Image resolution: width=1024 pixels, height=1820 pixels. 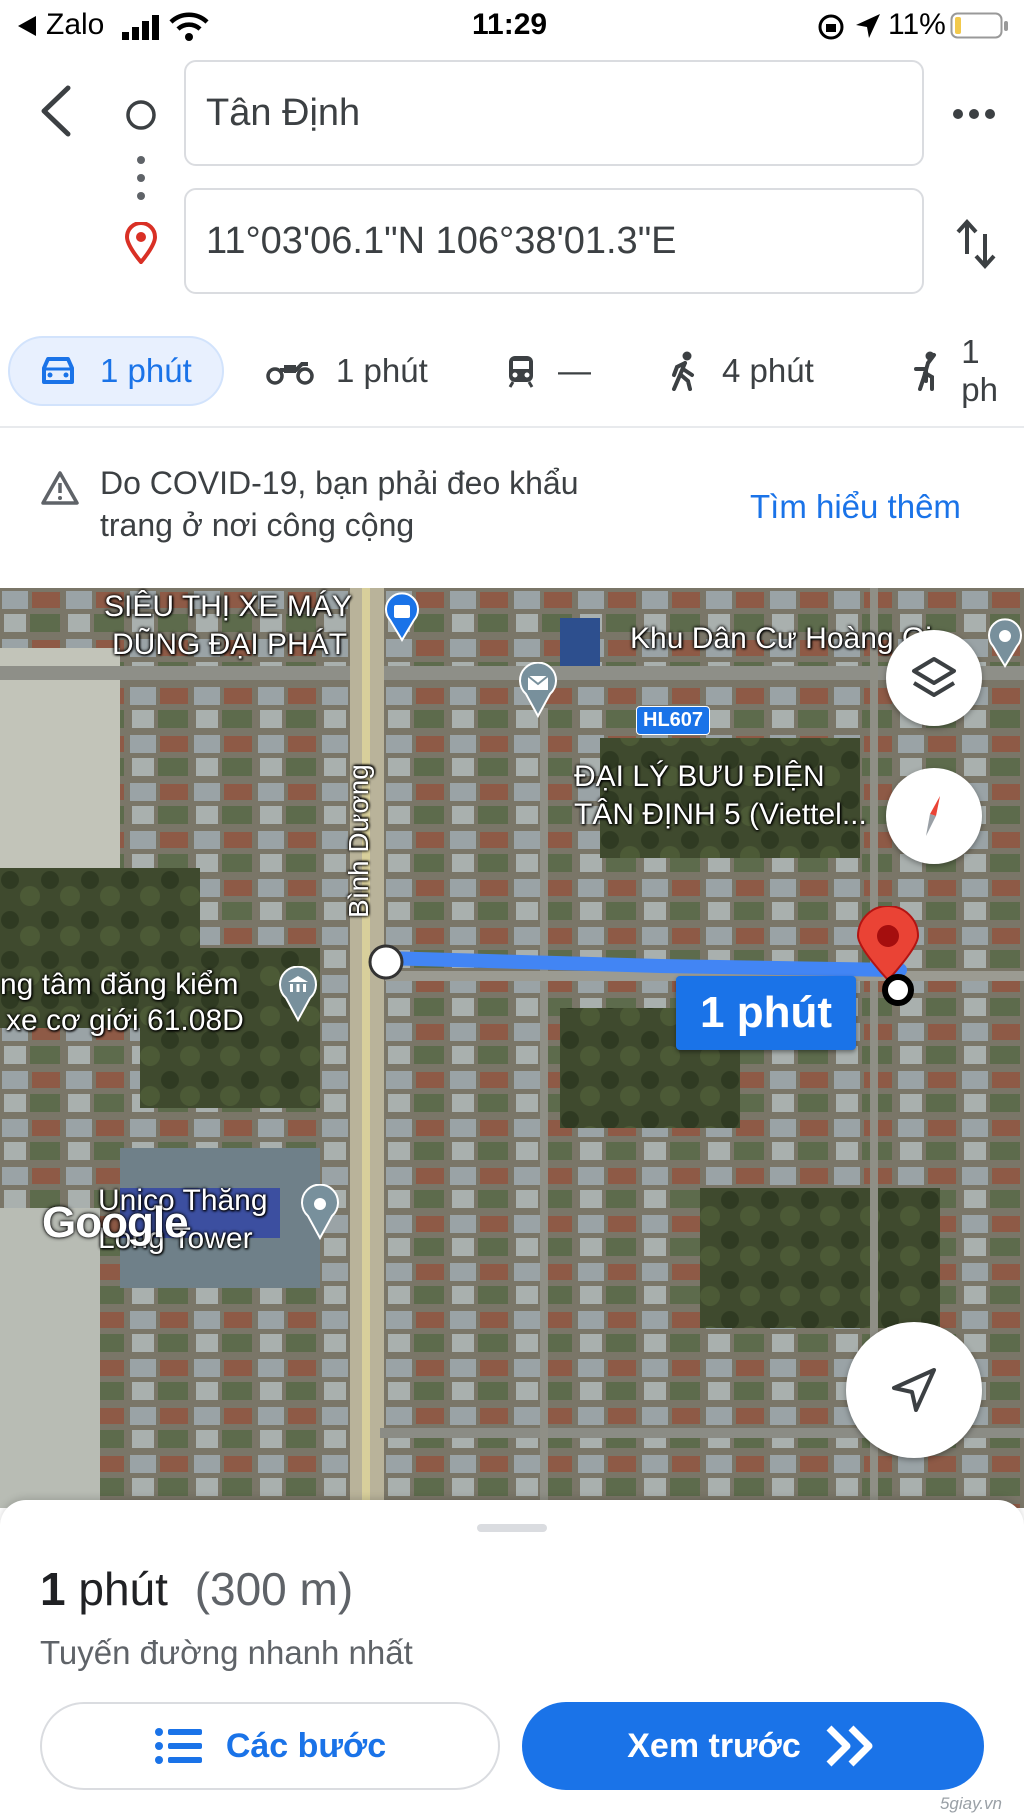 What do you see at coordinates (979, 370) in the screenshot?
I see `mode-label-rideshare: 1 ph` at bounding box center [979, 370].